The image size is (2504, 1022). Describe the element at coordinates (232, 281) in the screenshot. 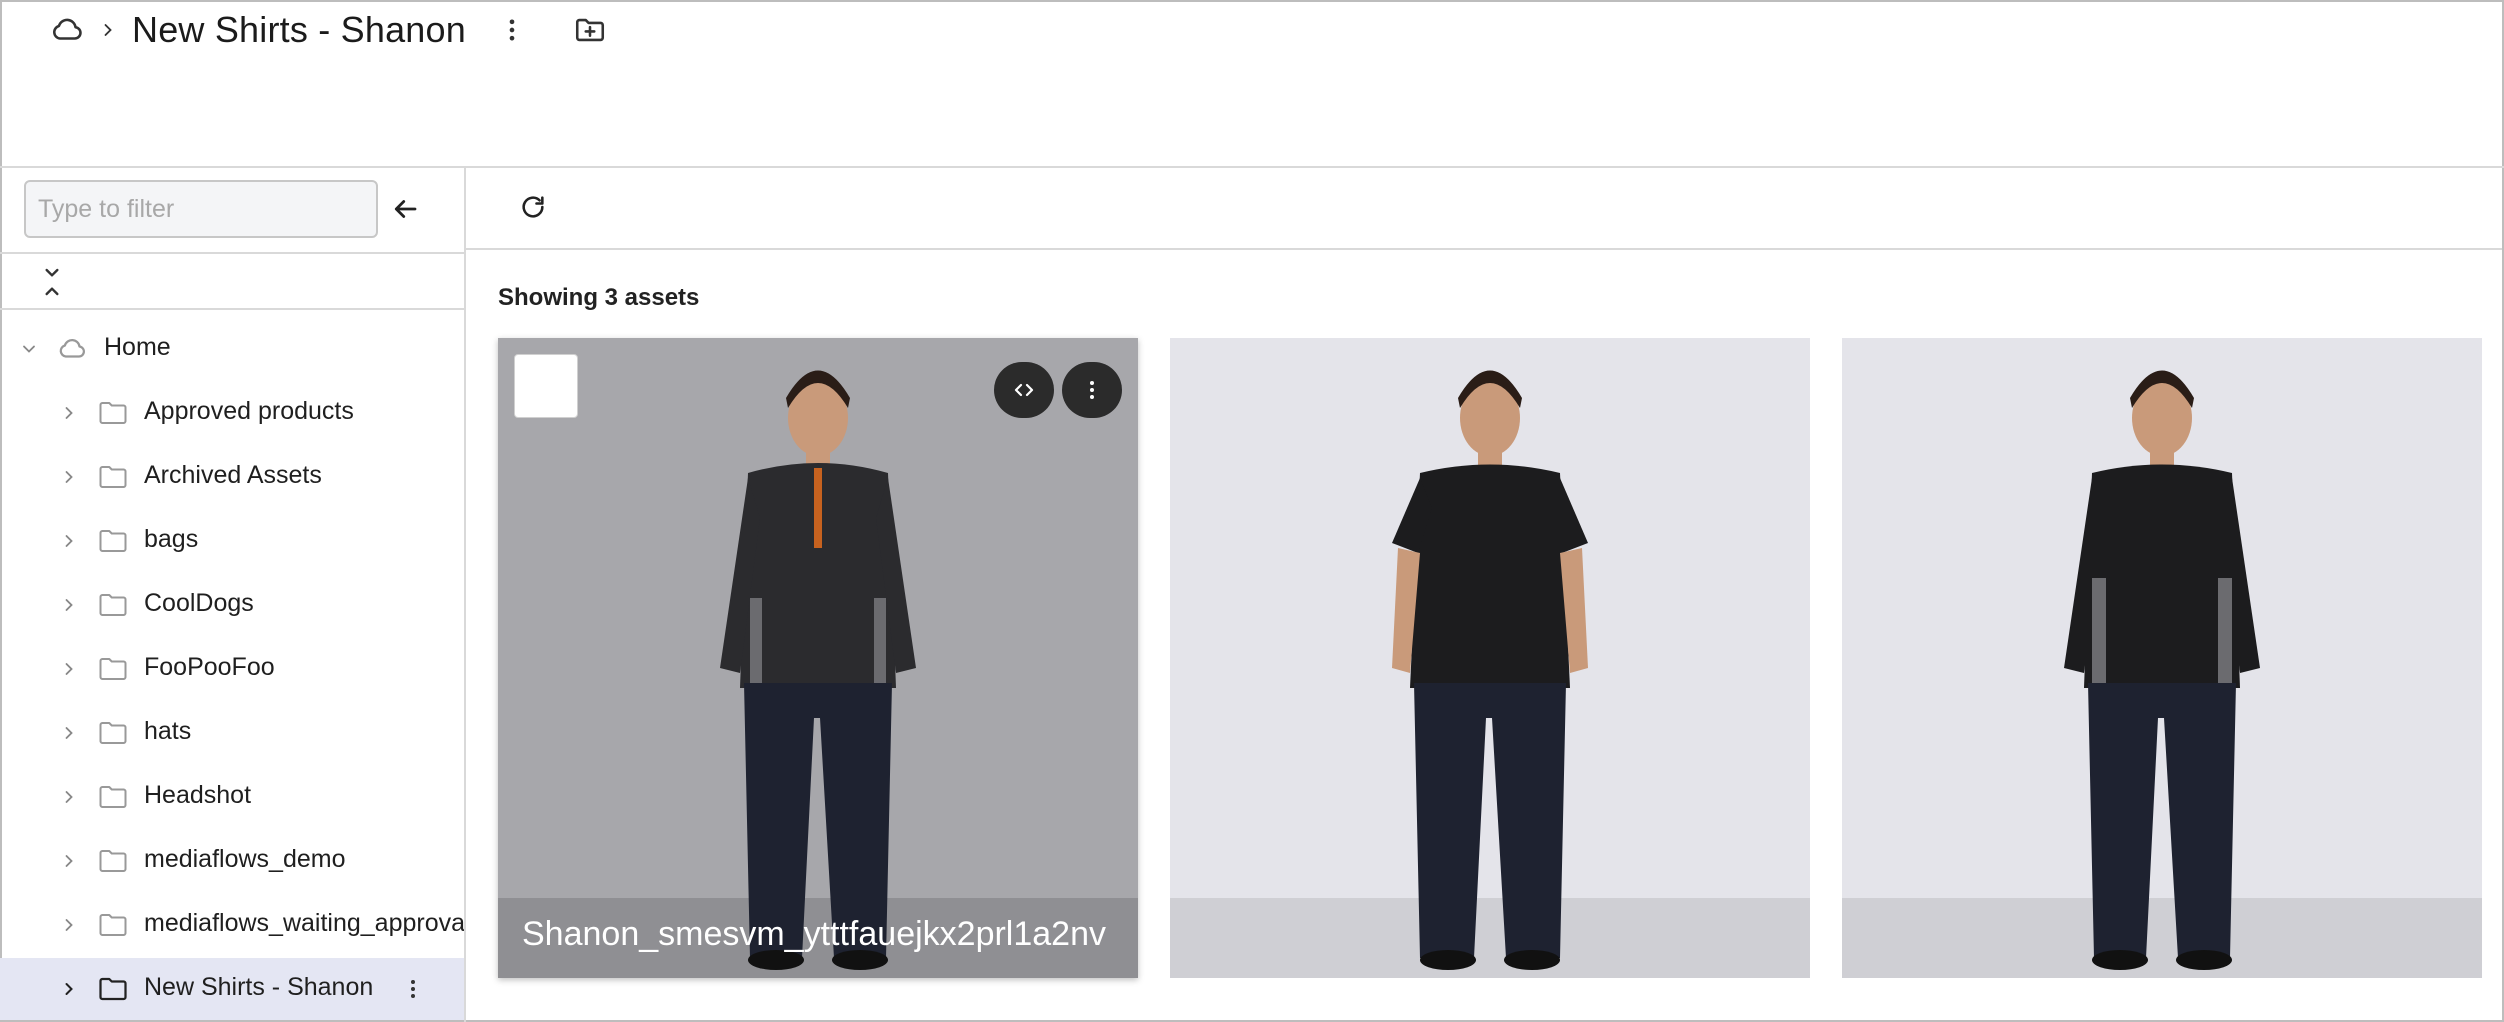

I see `collapse-row` at that location.